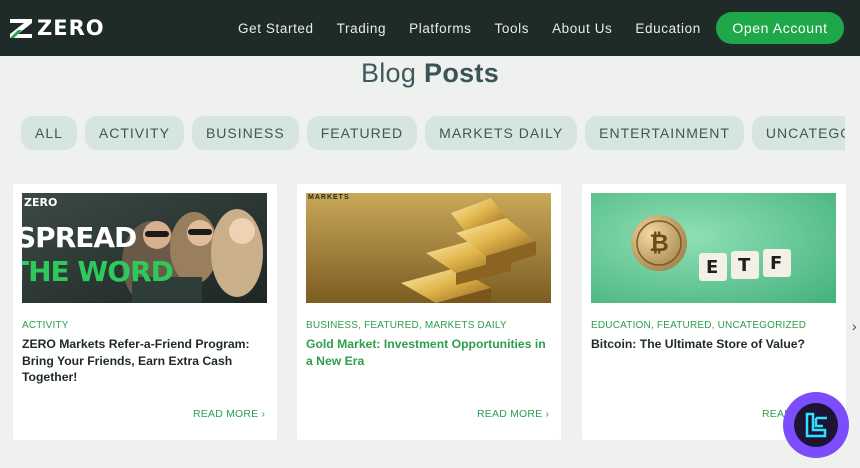  What do you see at coordinates (798, 133) in the screenshot?
I see `filter-uncategorized: UNCATEGORIZED` at bounding box center [798, 133].